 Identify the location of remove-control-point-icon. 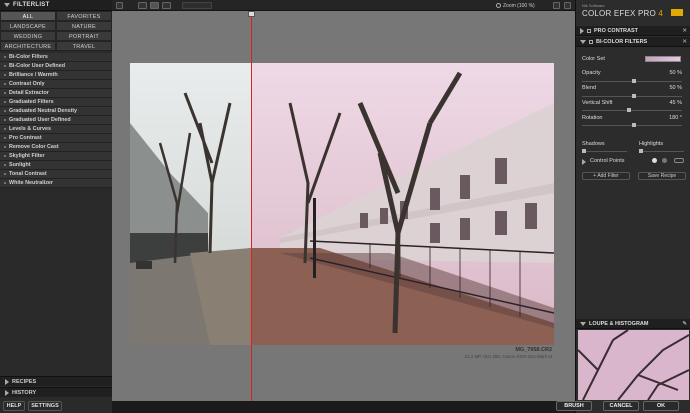
(664, 160).